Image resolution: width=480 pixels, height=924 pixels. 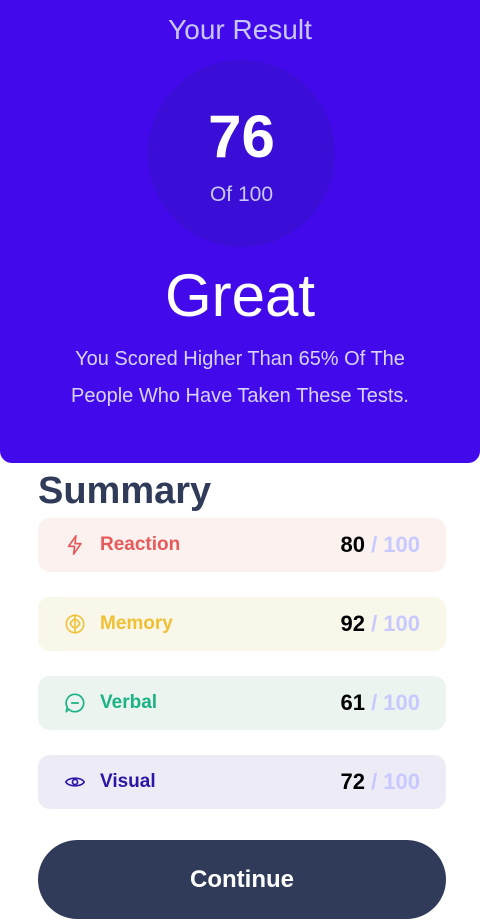 I want to click on summary-item-value: 92, so click(x=352, y=623).